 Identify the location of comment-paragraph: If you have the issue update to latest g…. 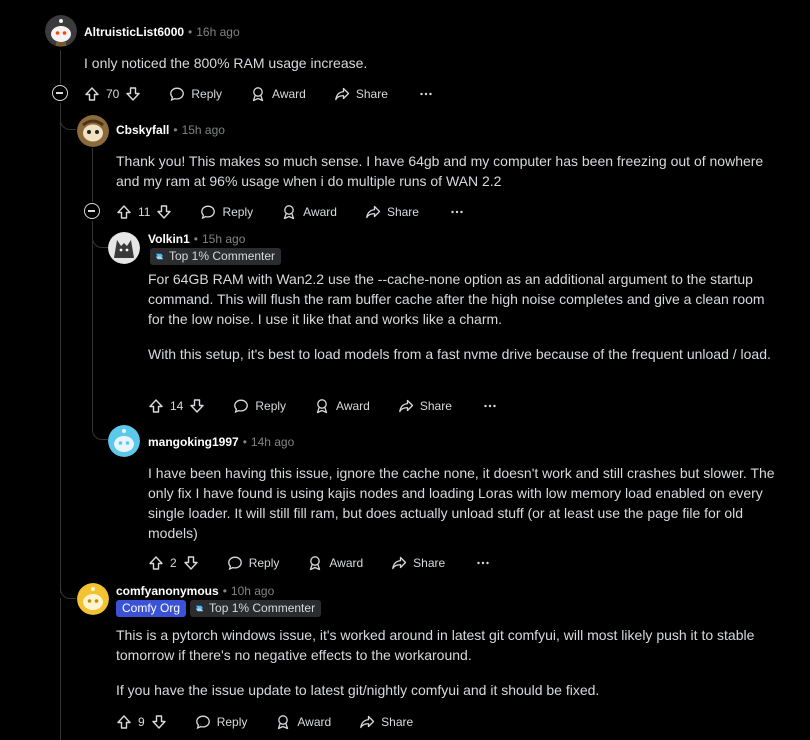
(358, 690).